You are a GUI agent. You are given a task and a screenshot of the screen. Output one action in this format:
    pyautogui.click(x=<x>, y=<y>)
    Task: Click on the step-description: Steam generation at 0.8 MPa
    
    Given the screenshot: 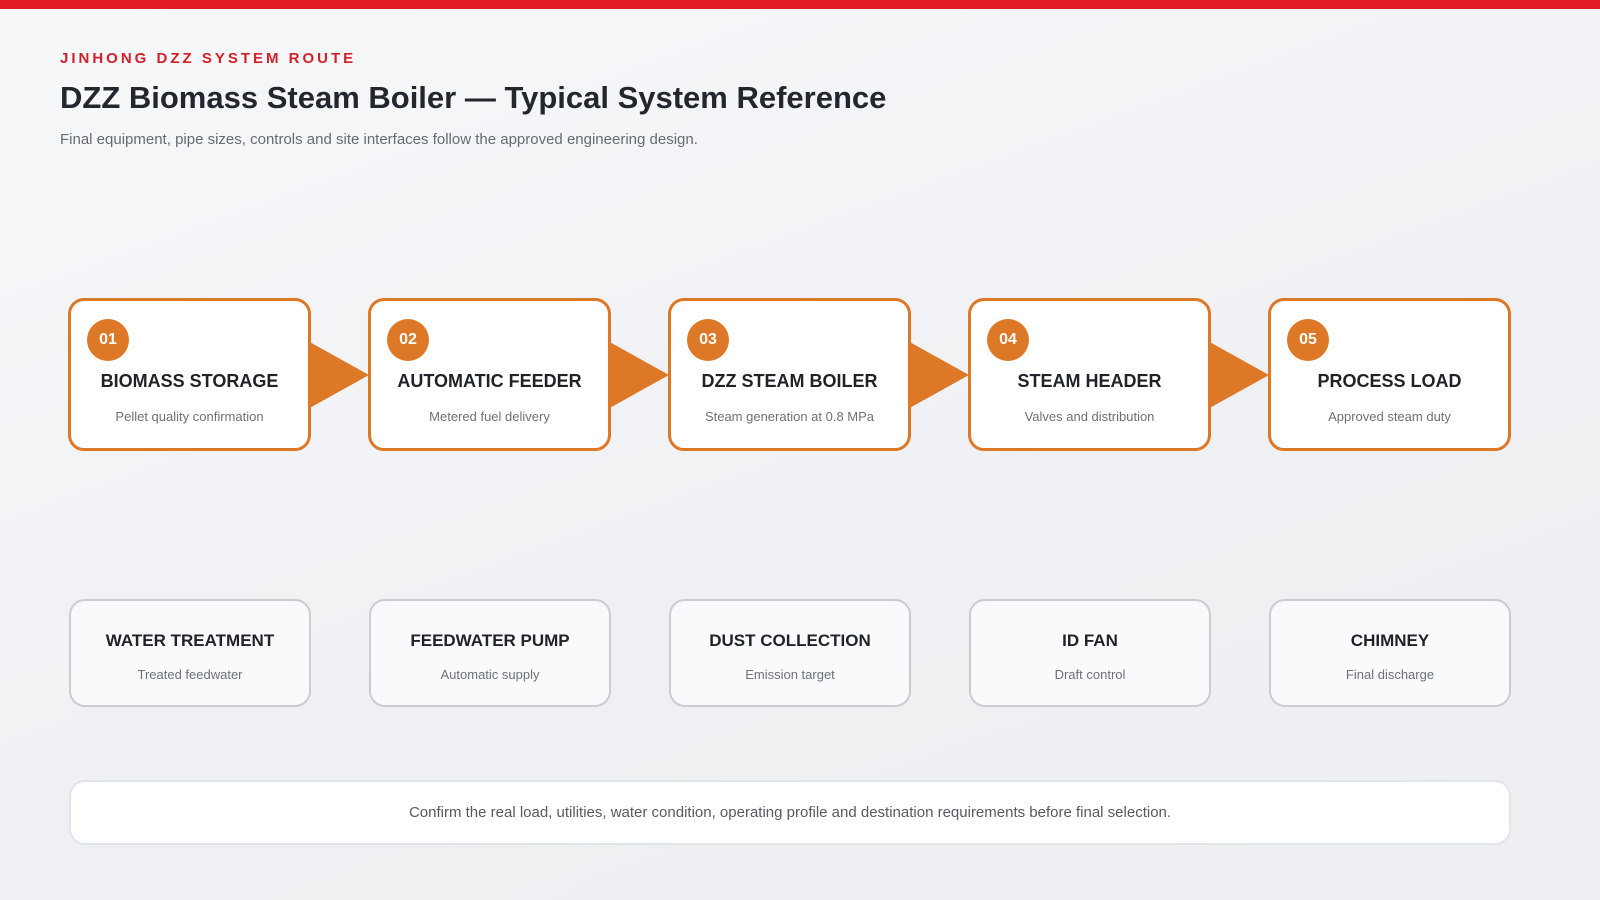 What is the action you would take?
    pyautogui.click(x=789, y=416)
    